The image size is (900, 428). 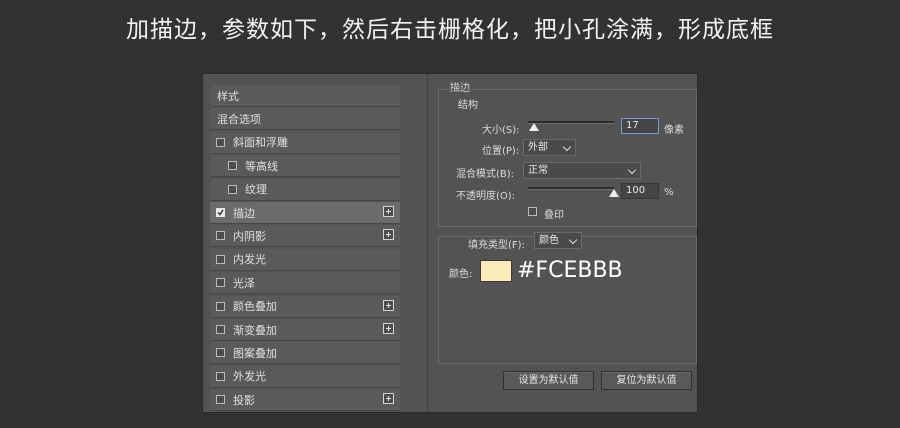 I want to click on reset-default-button: 复位为默认值, so click(x=646, y=380).